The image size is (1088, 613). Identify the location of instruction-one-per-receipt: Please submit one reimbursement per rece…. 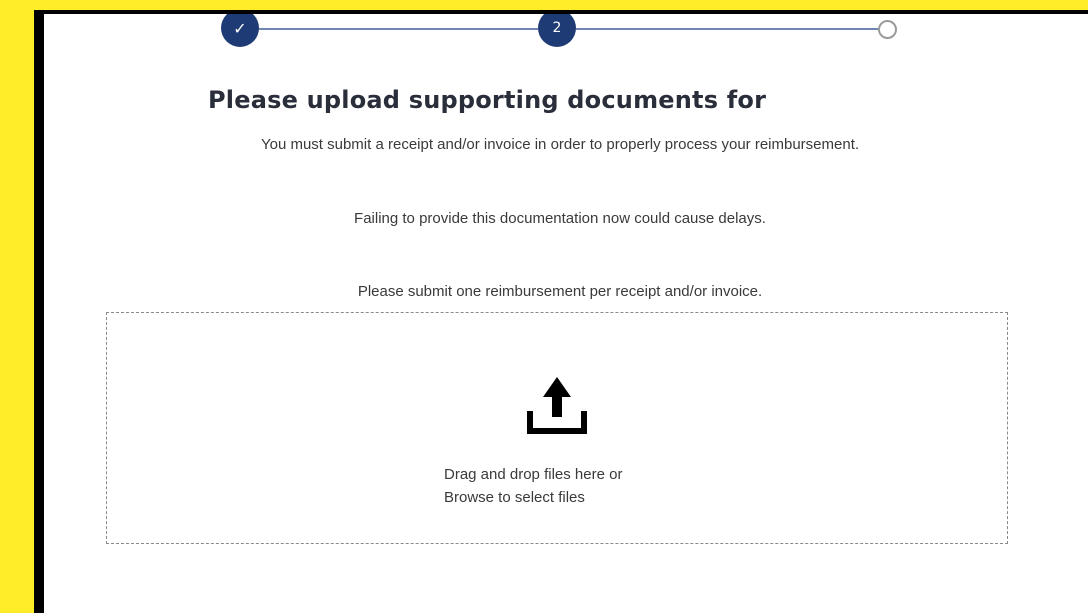
(560, 291).